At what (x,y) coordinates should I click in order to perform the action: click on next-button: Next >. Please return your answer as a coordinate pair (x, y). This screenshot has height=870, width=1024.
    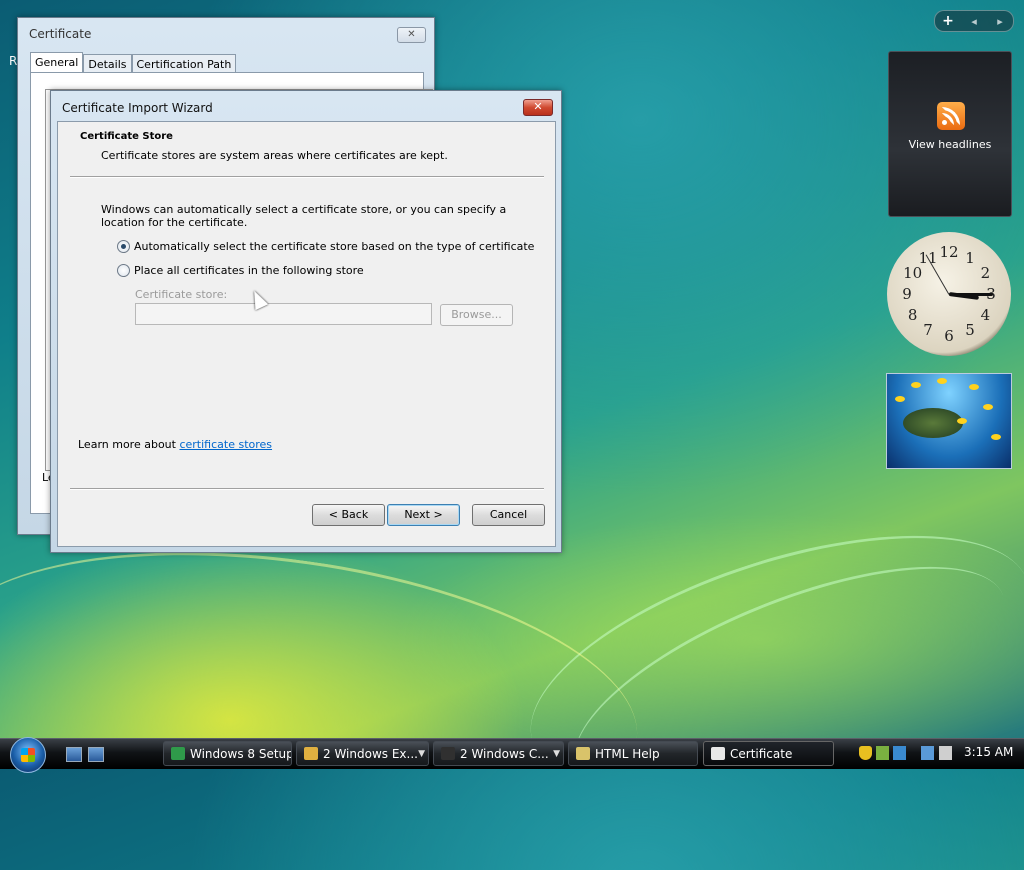
    Looking at the image, I should click on (423, 515).